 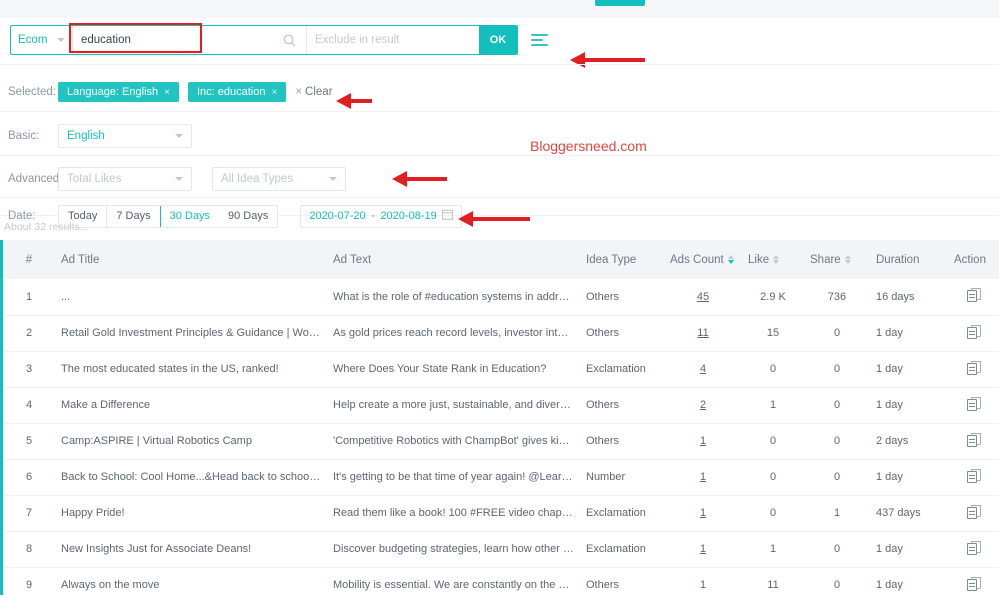 What do you see at coordinates (191, 581) in the screenshot?
I see `ad-title: Always on the move` at bounding box center [191, 581].